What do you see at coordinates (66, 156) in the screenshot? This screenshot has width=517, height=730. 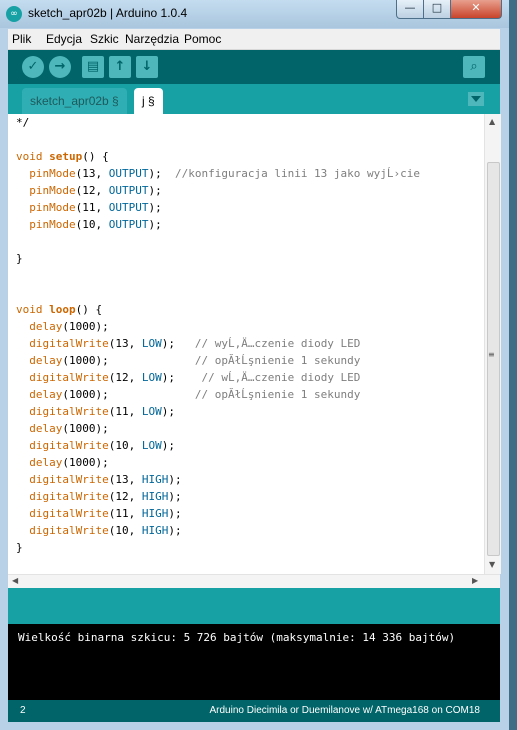 I see `code-token: setup` at bounding box center [66, 156].